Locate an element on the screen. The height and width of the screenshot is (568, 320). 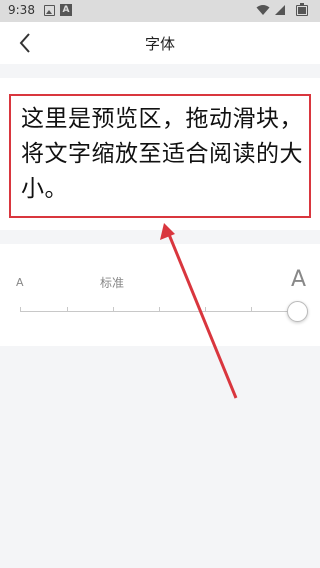
preview-text: 这里是预览区，拖动滑块，将文字缩放至适合阅读的大小。 is located at coordinates (162, 154).